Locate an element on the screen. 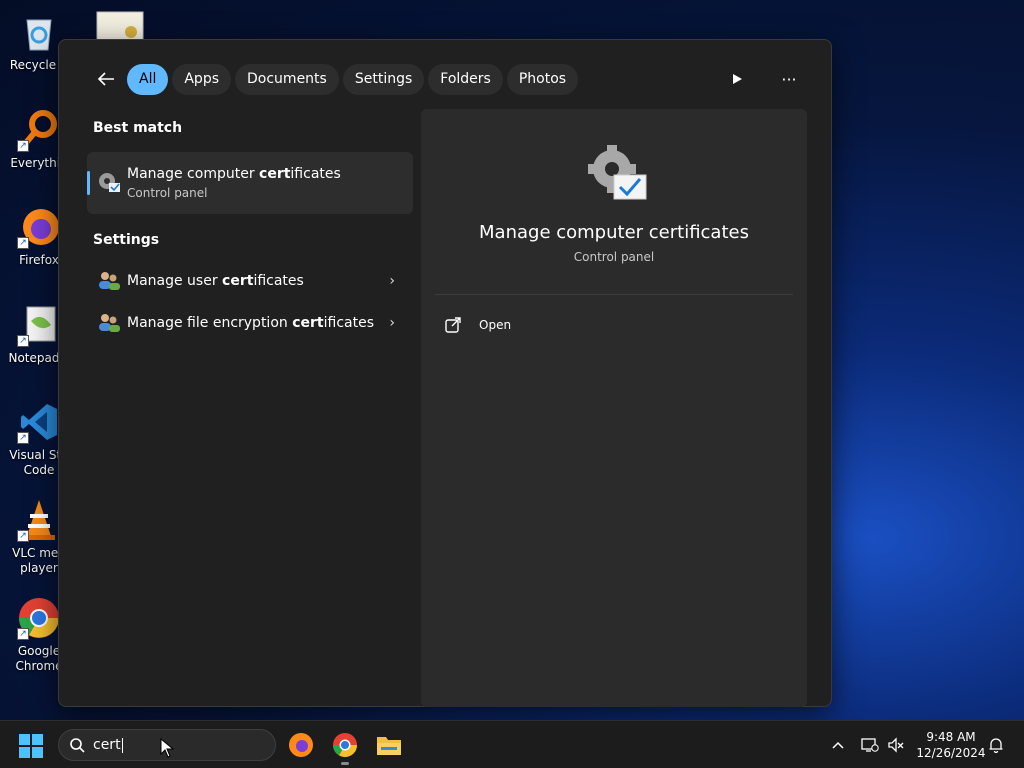 The height and width of the screenshot is (768, 1024). open-external-icon is located at coordinates (453, 325).